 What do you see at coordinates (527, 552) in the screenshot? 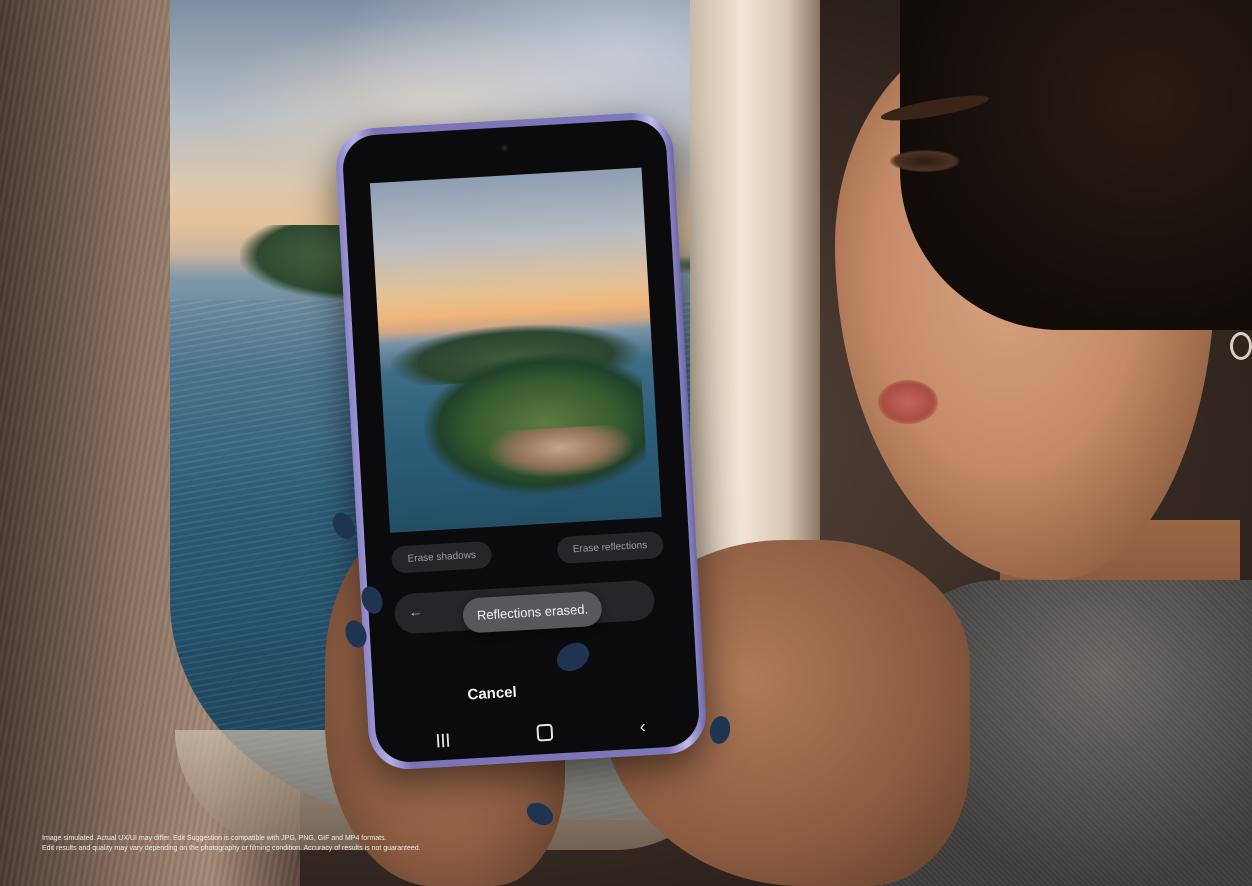
I see `edit-suggestion-chips: Erase shadows Erase reflections` at bounding box center [527, 552].